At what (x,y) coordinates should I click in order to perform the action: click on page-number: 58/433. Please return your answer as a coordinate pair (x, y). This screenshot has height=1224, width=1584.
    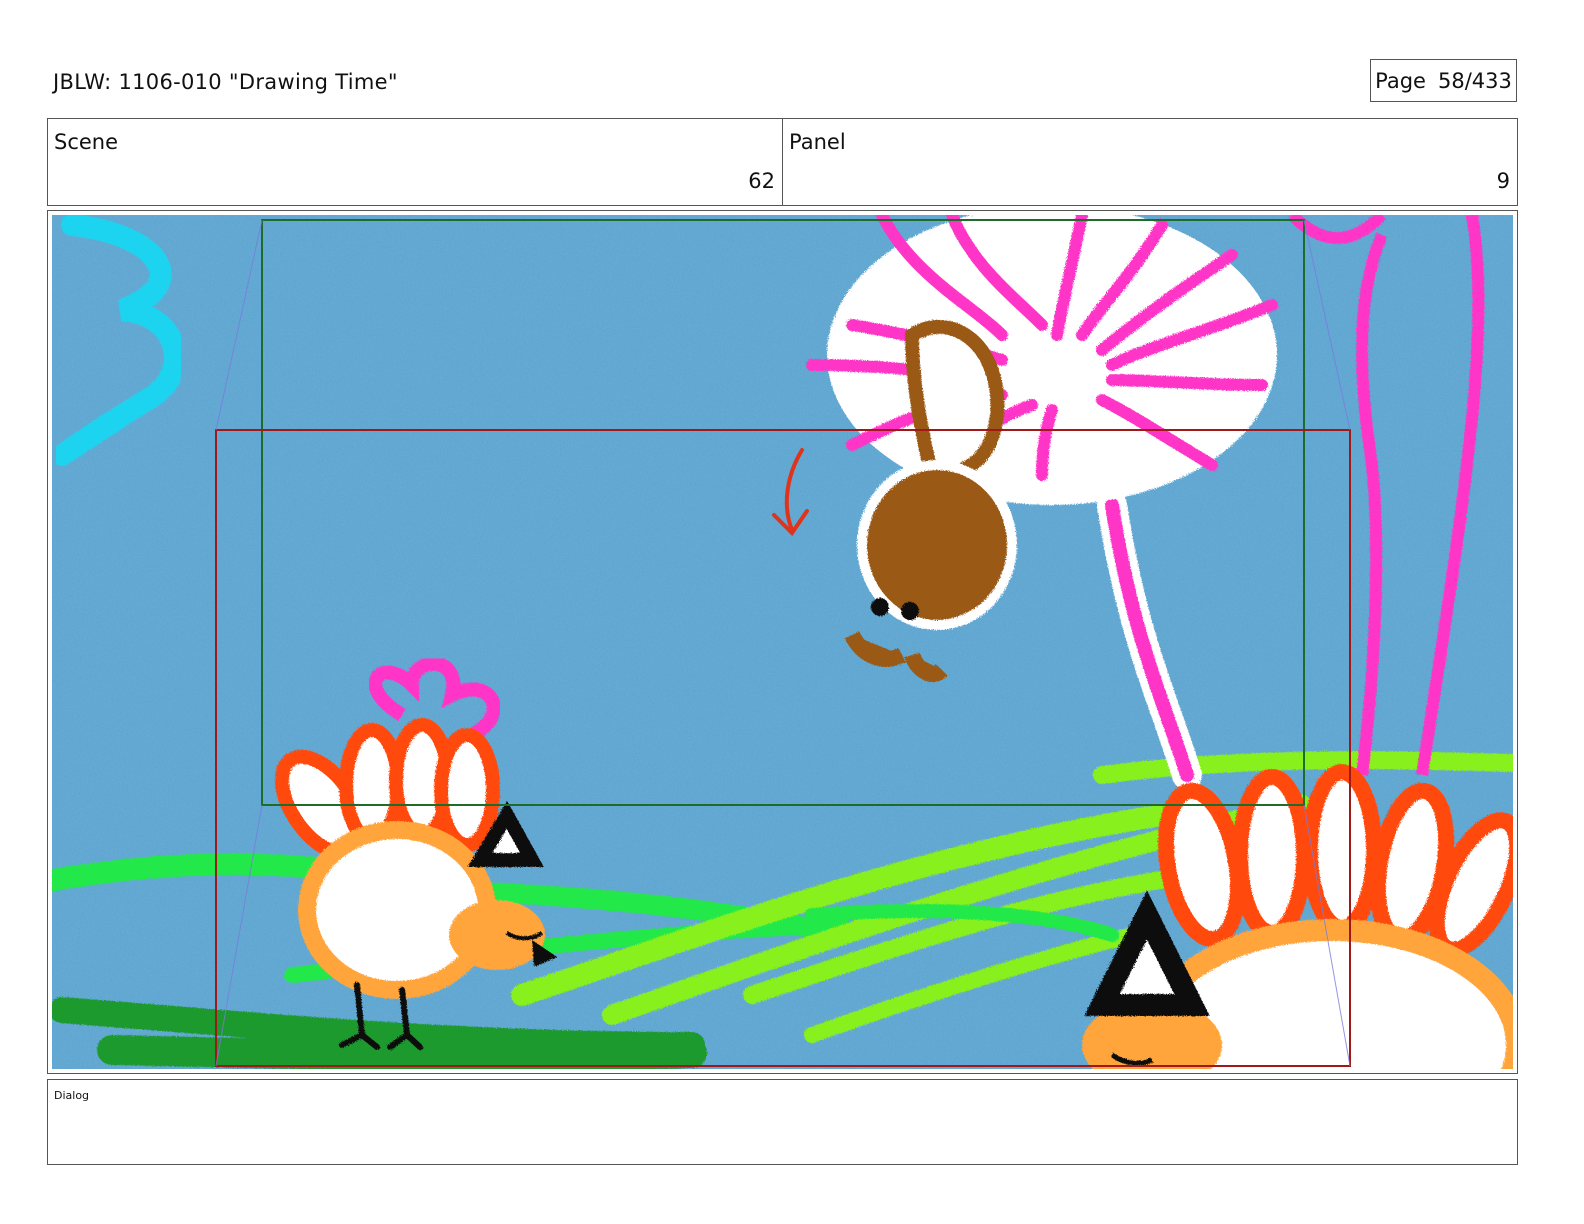
    Looking at the image, I should click on (1474, 80).